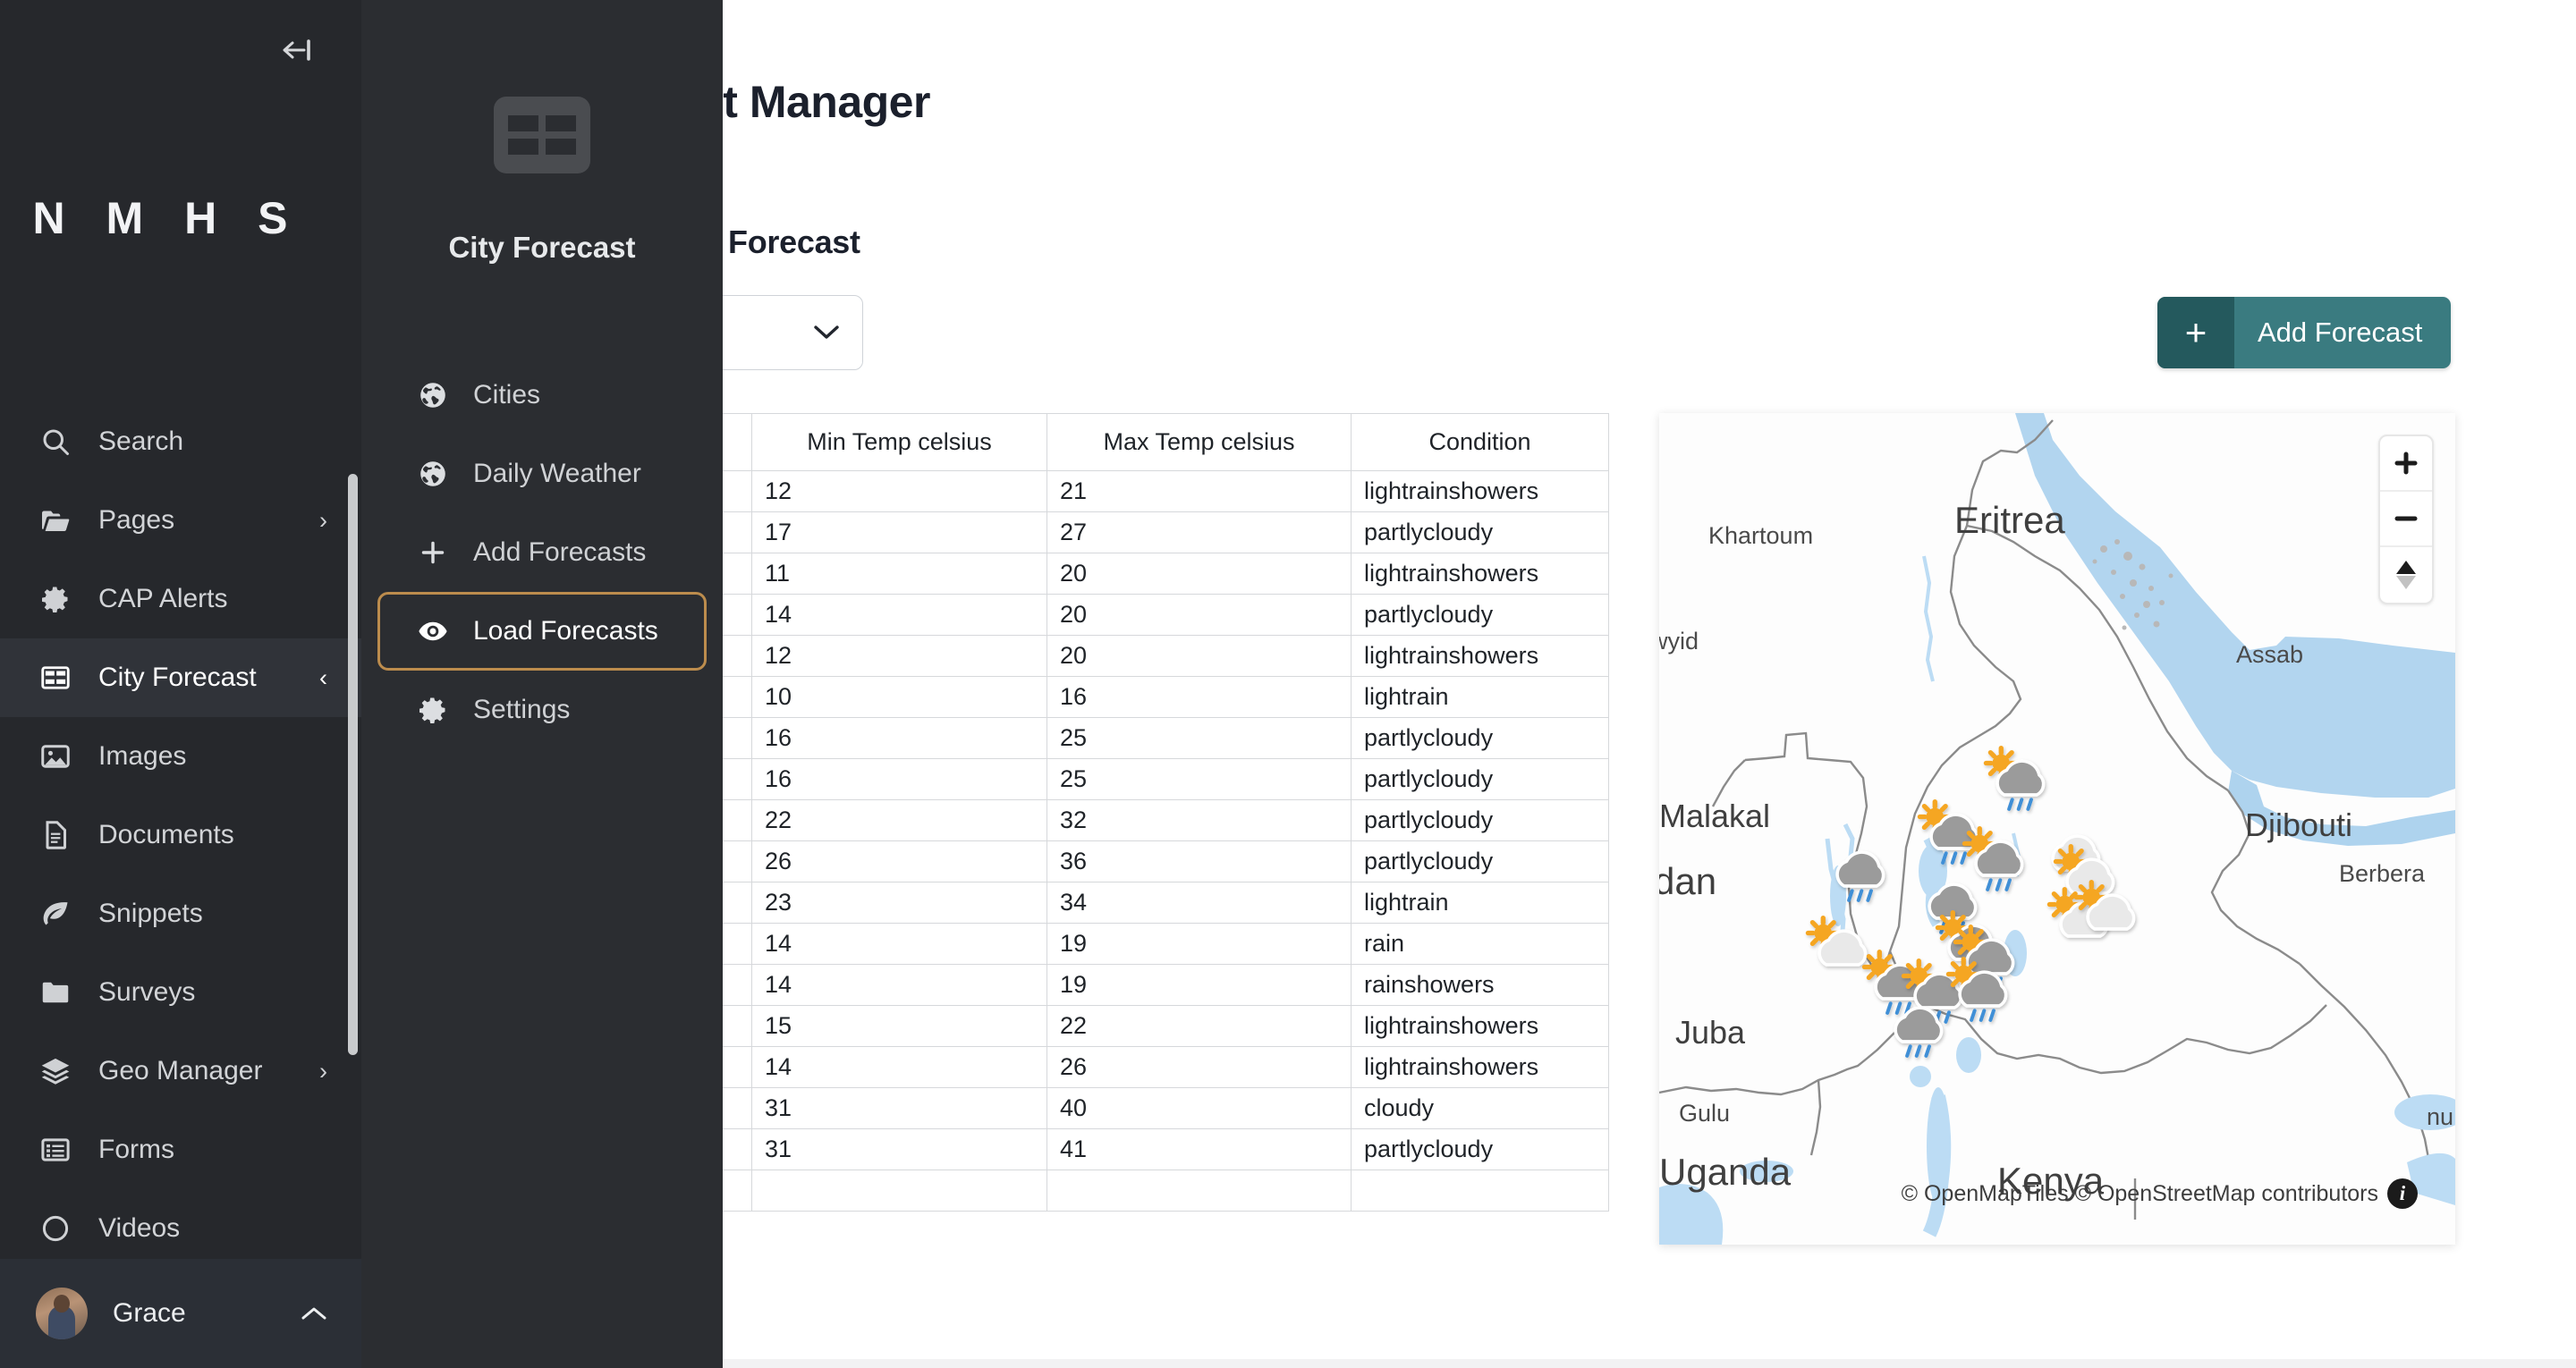  What do you see at coordinates (2304, 332) in the screenshot?
I see `add-forecast-button: + Add Forecast` at bounding box center [2304, 332].